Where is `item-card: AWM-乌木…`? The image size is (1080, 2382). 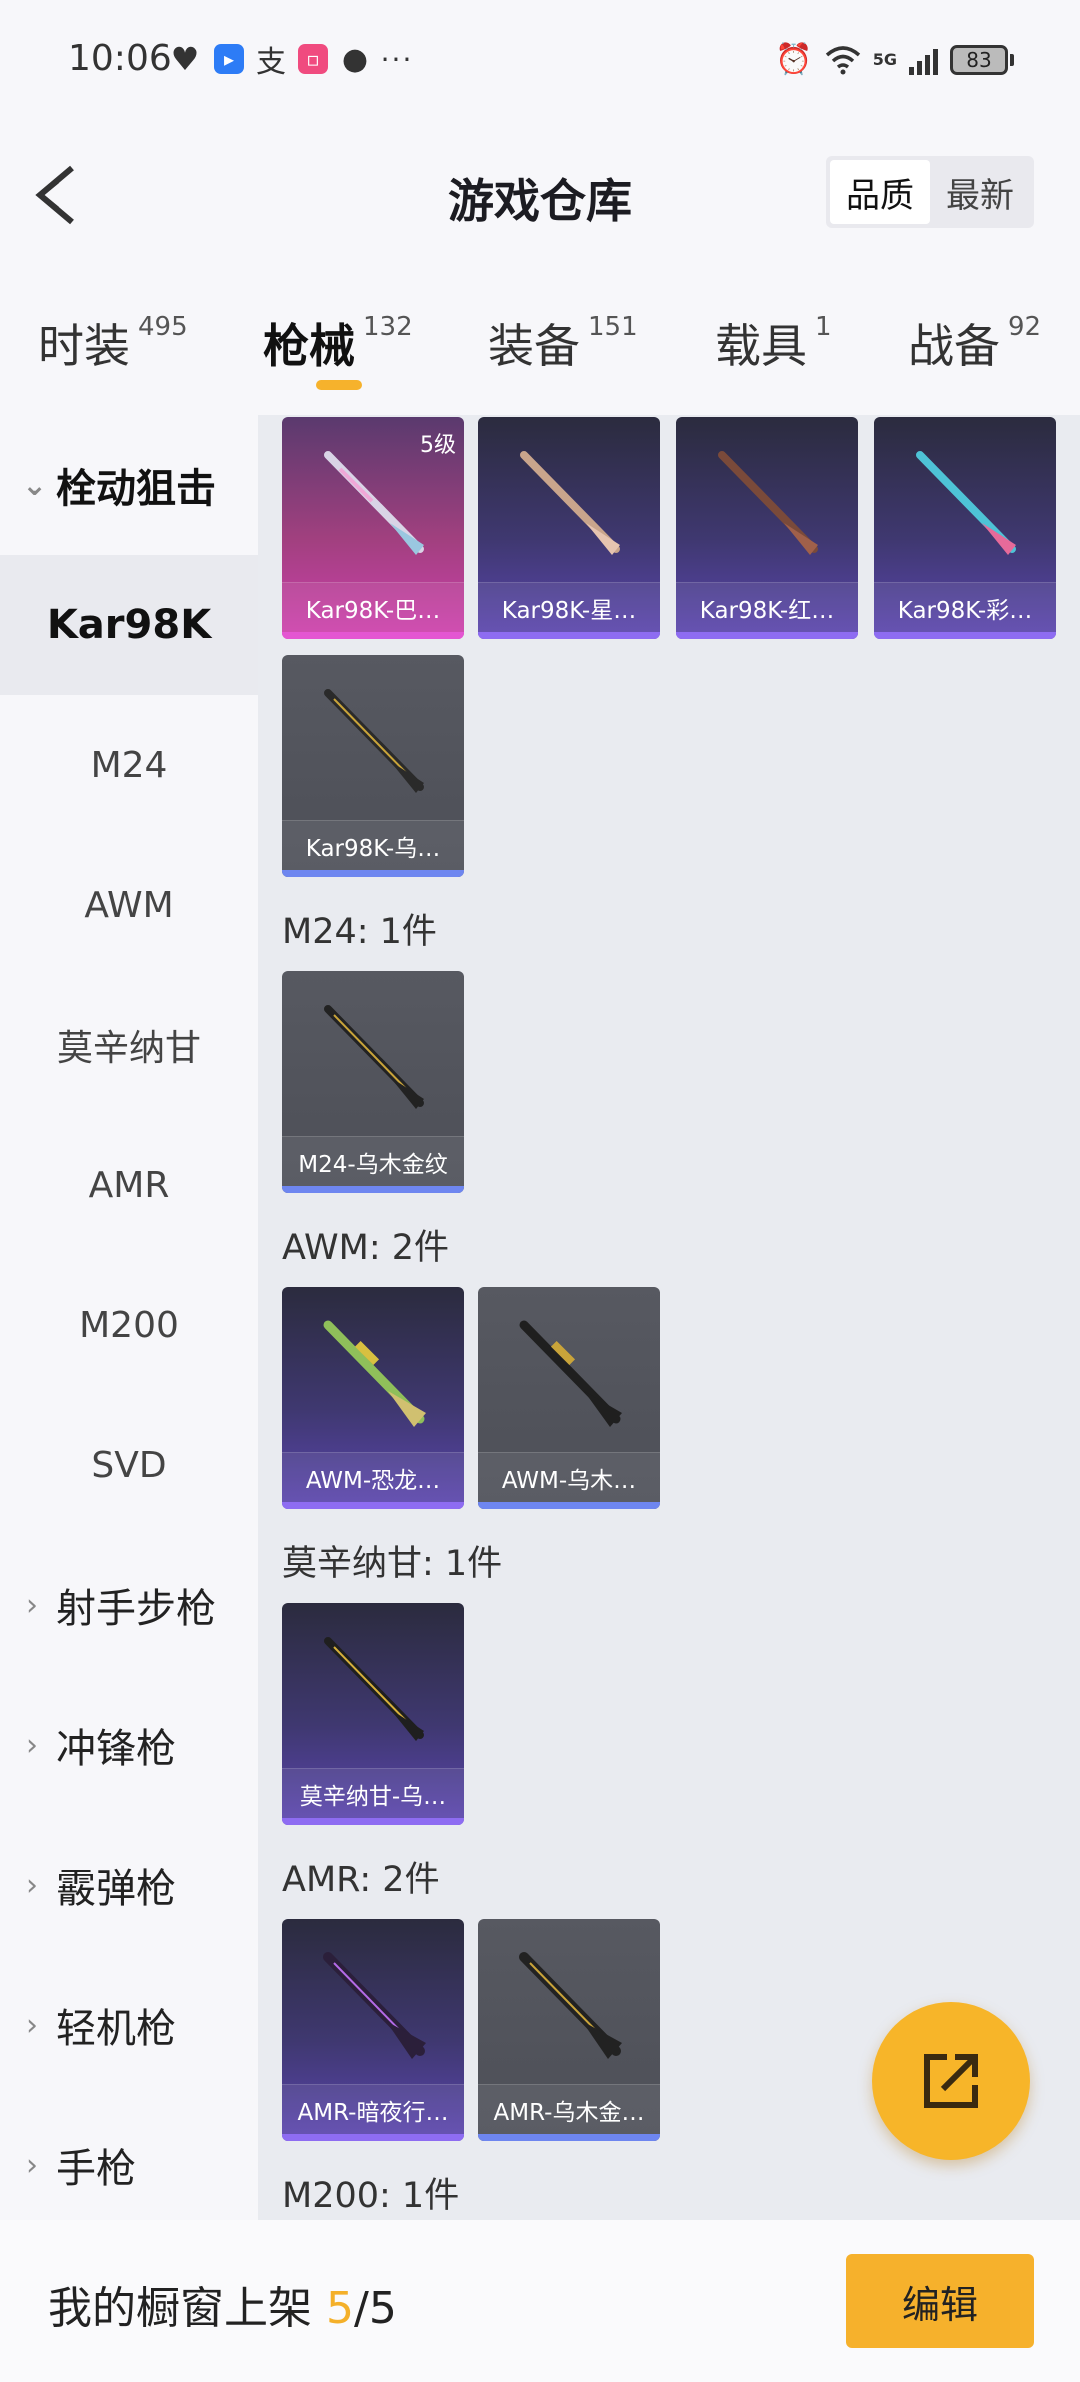
item-card: AWM-乌木… is located at coordinates (569, 1398).